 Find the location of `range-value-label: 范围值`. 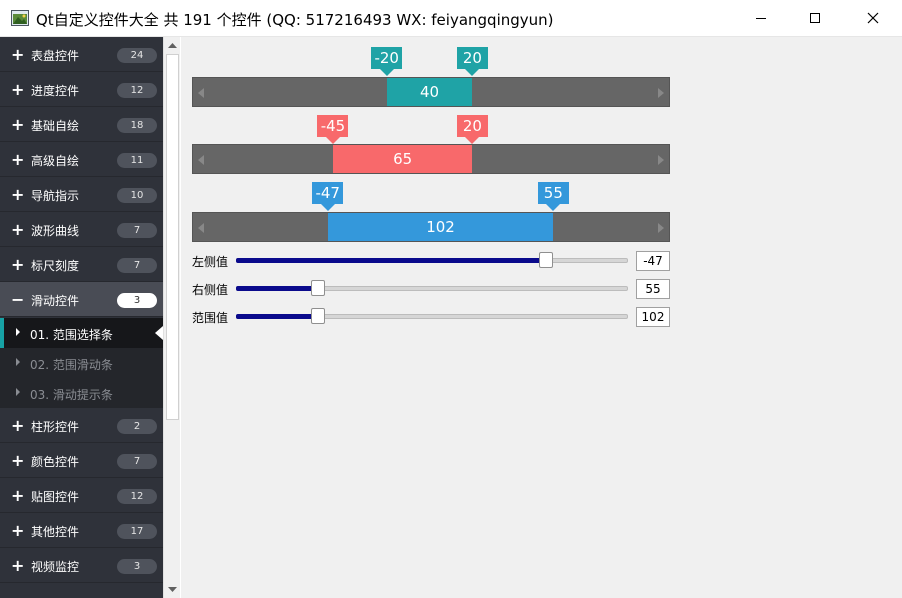

range-value-label: 范围值 is located at coordinates (210, 318).